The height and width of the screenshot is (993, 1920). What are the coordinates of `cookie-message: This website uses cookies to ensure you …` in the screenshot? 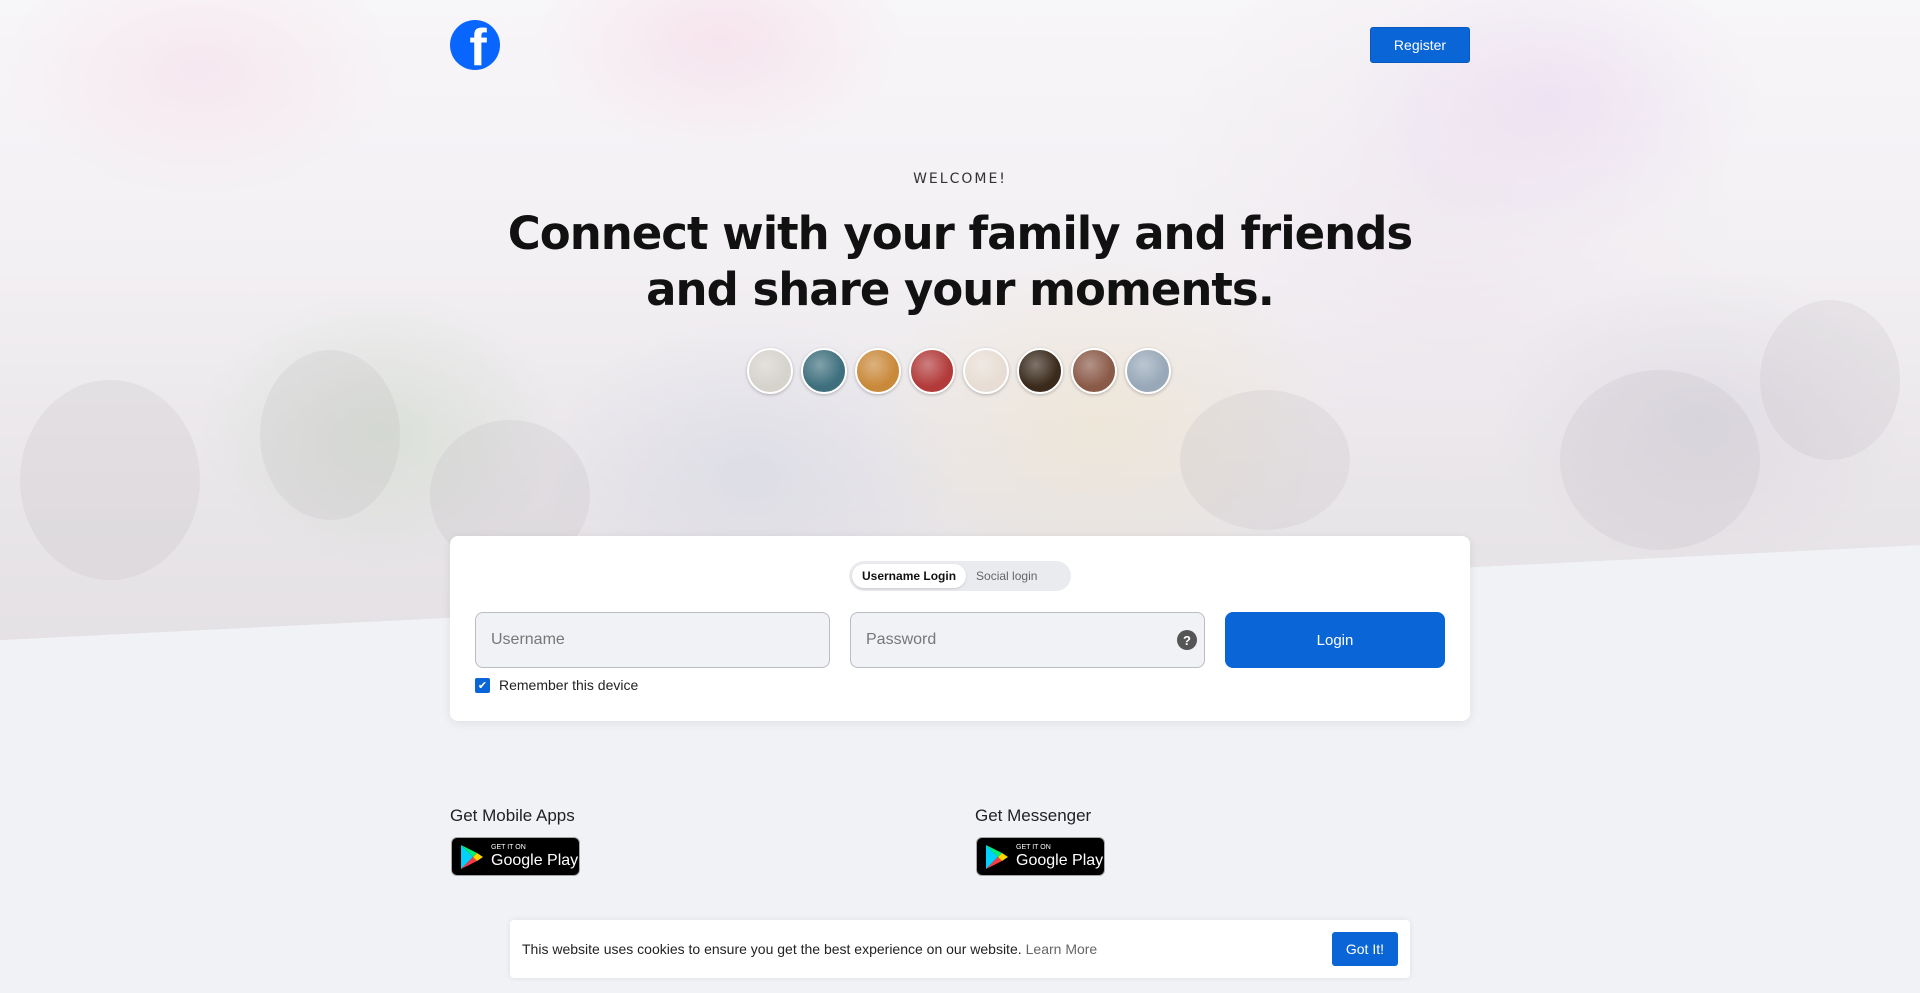 It's located at (772, 949).